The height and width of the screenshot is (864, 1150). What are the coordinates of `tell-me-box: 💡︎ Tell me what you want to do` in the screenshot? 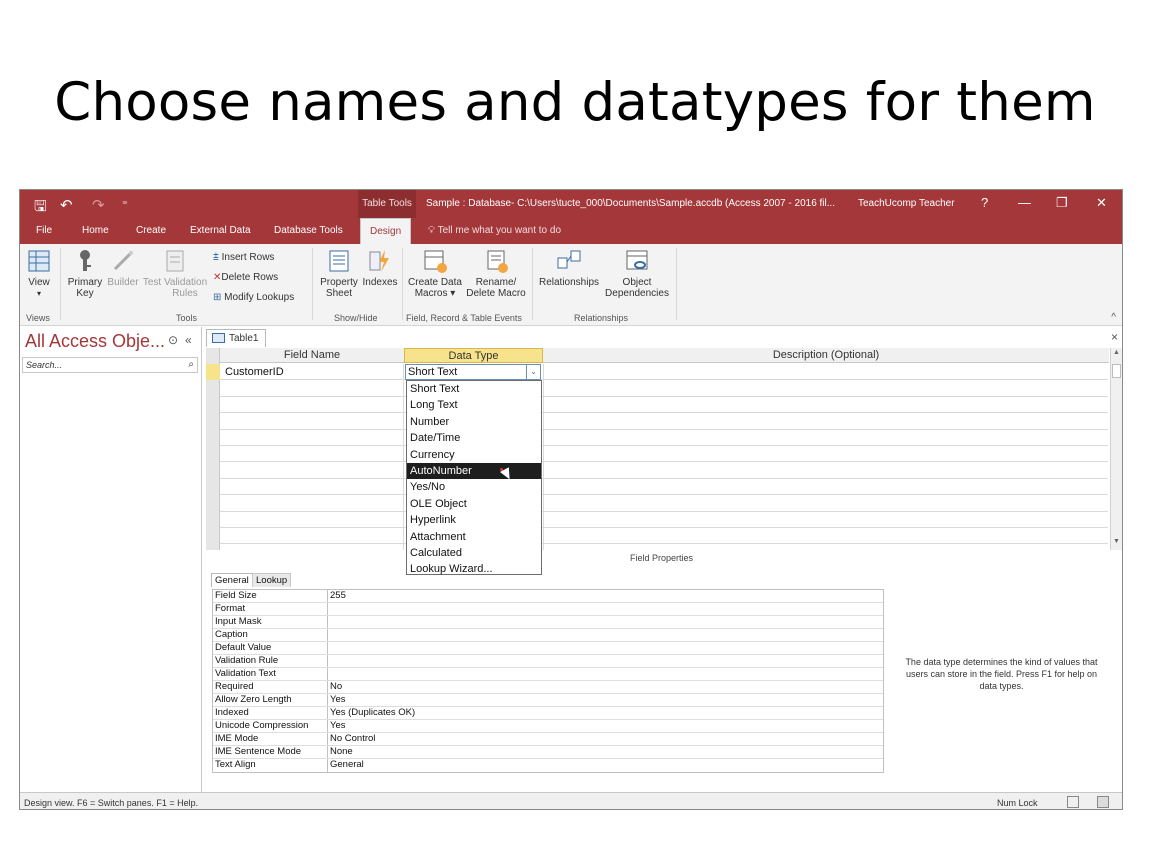 It's located at (494, 231).